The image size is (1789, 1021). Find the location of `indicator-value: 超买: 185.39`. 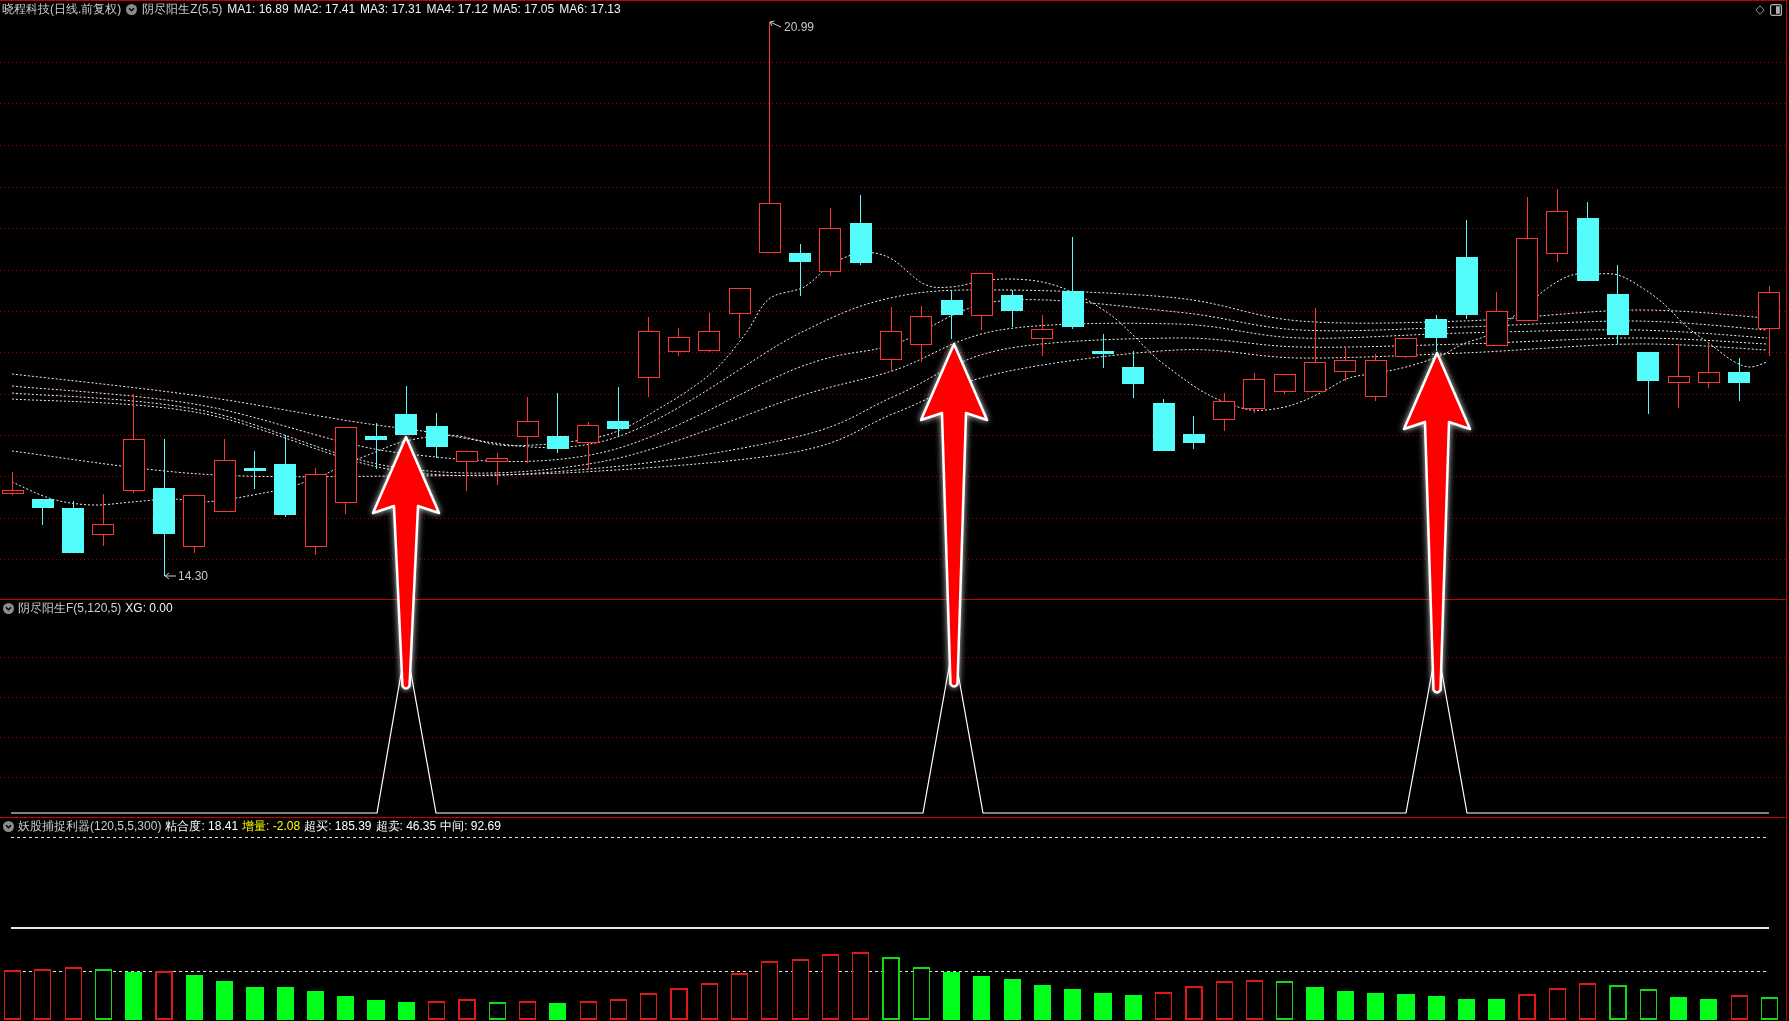

indicator-value: 超买: 185.39 is located at coordinates (338, 826).